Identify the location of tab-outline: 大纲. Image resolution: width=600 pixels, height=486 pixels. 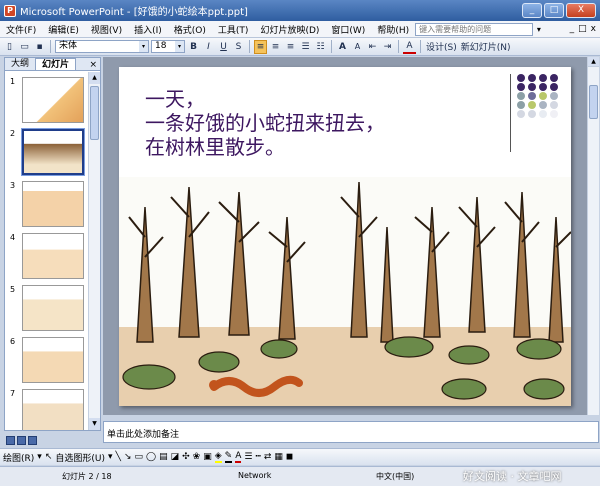
(20, 64).